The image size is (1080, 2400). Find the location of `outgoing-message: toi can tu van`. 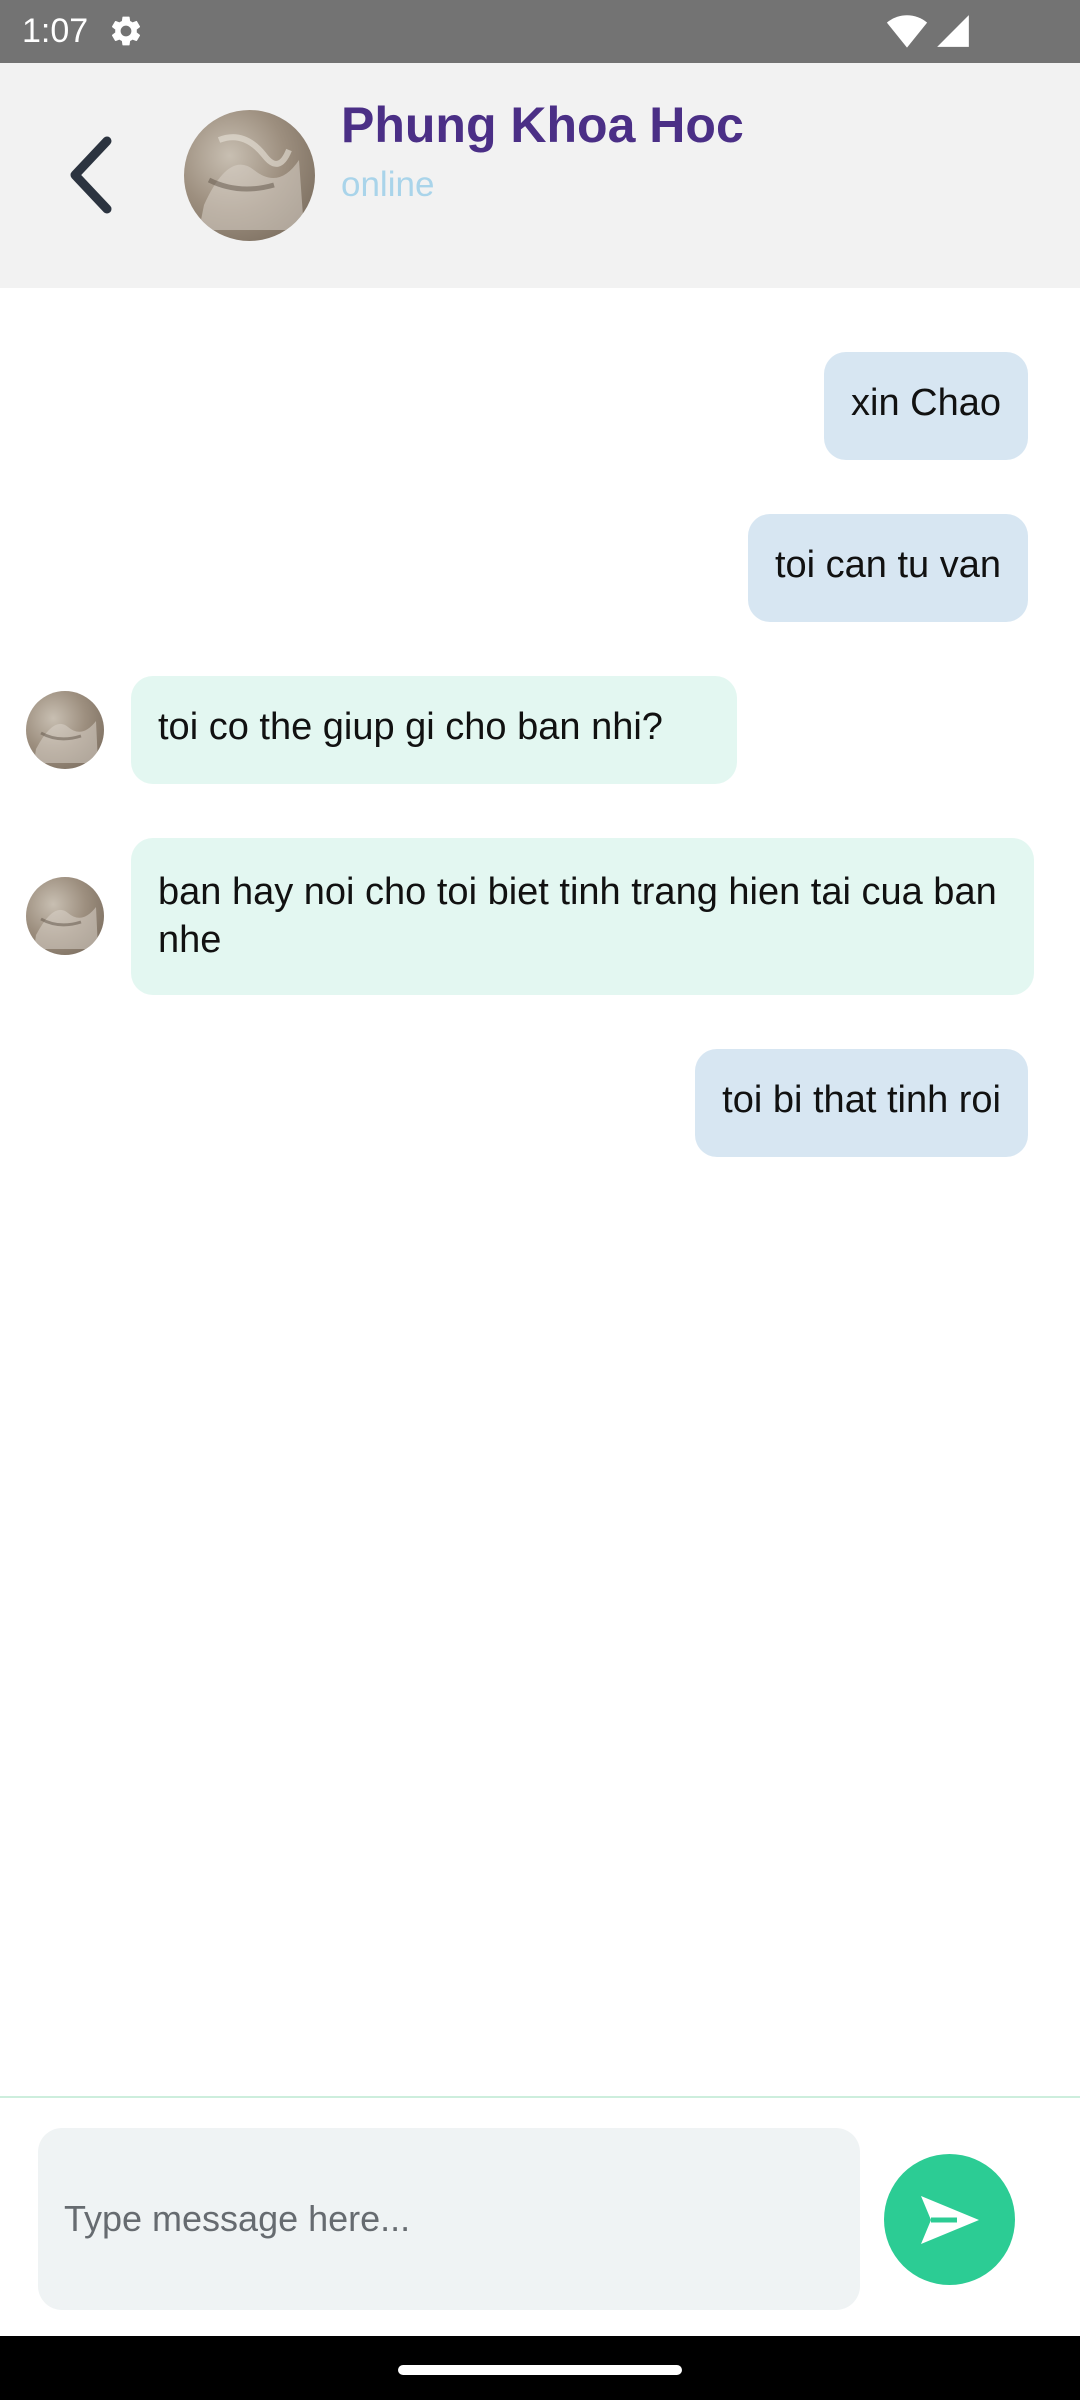

outgoing-message: toi can tu van is located at coordinates (887, 568).